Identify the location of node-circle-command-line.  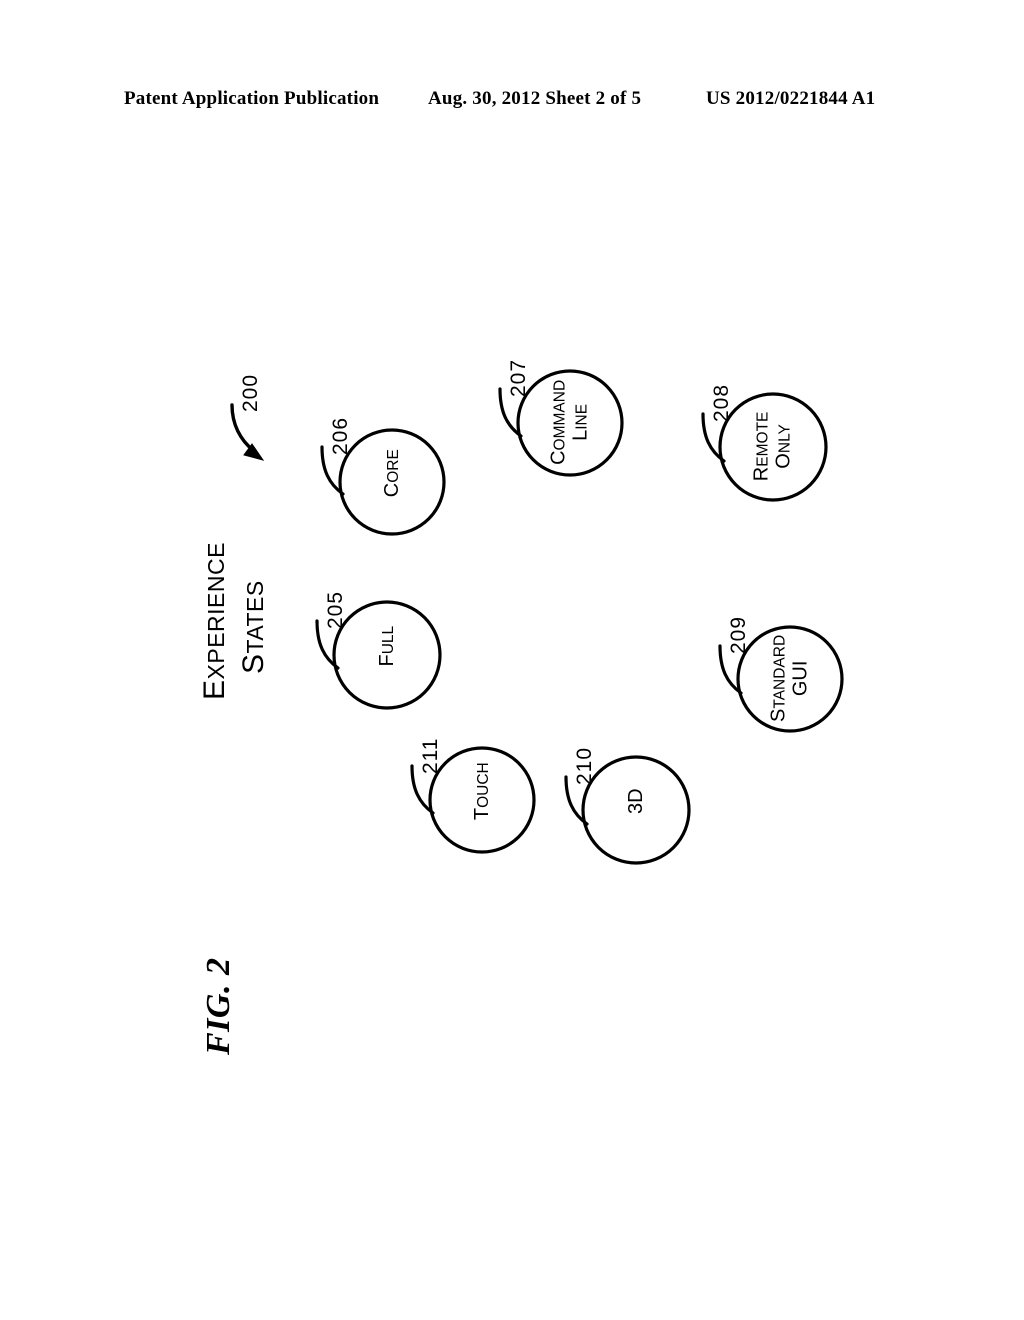
(570, 423).